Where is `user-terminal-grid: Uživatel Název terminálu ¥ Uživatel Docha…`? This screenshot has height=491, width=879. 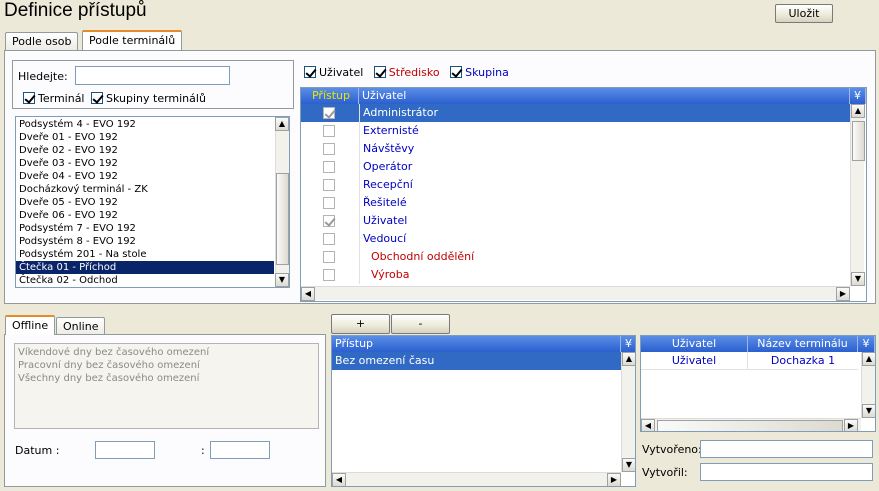 user-terminal-grid: Uživatel Název terminálu ¥ Uživatel Docha… is located at coordinates (758, 383).